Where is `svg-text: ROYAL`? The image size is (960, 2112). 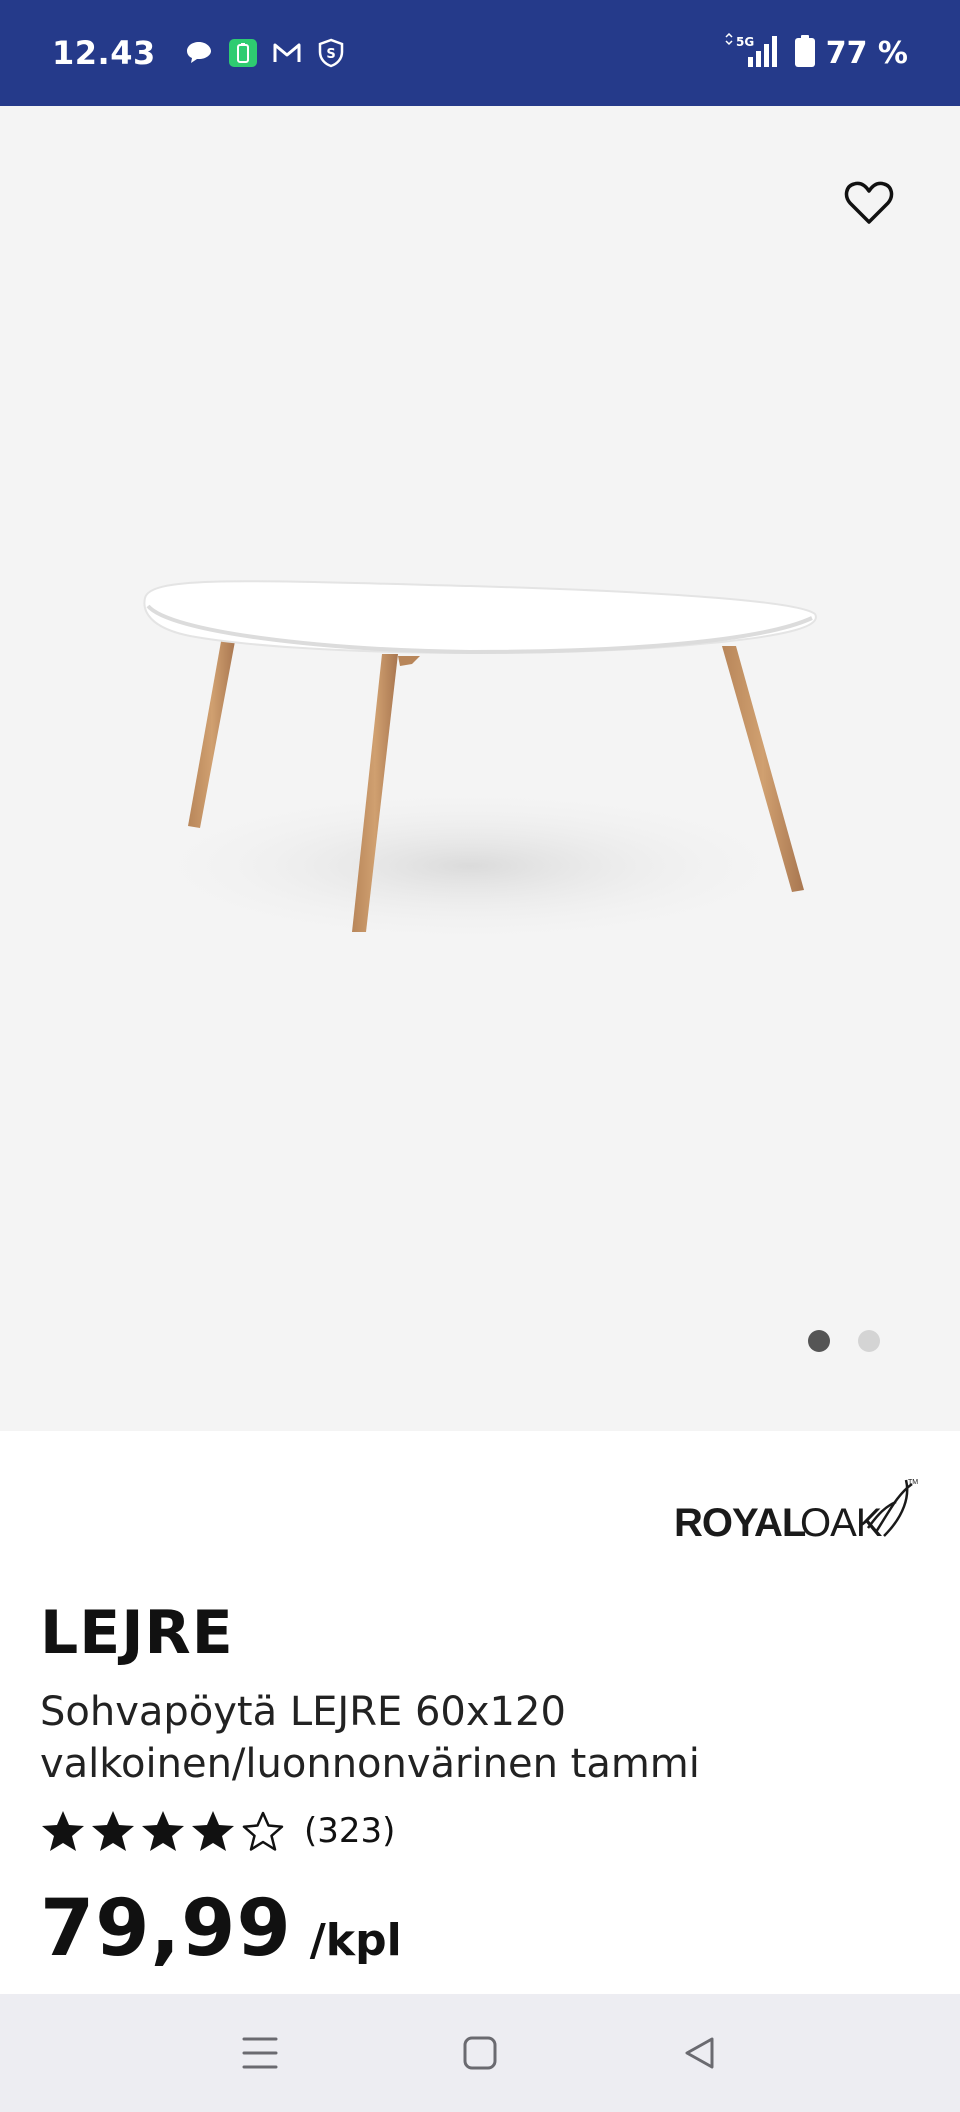 svg-text: ROYAL is located at coordinates (740, 1523).